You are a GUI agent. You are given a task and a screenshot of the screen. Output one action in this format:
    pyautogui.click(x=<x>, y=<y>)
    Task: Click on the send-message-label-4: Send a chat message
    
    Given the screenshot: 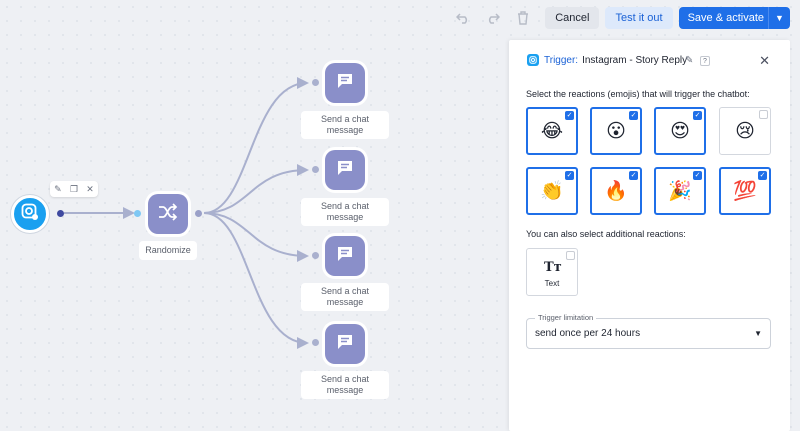 What is the action you would take?
    pyautogui.click(x=345, y=385)
    